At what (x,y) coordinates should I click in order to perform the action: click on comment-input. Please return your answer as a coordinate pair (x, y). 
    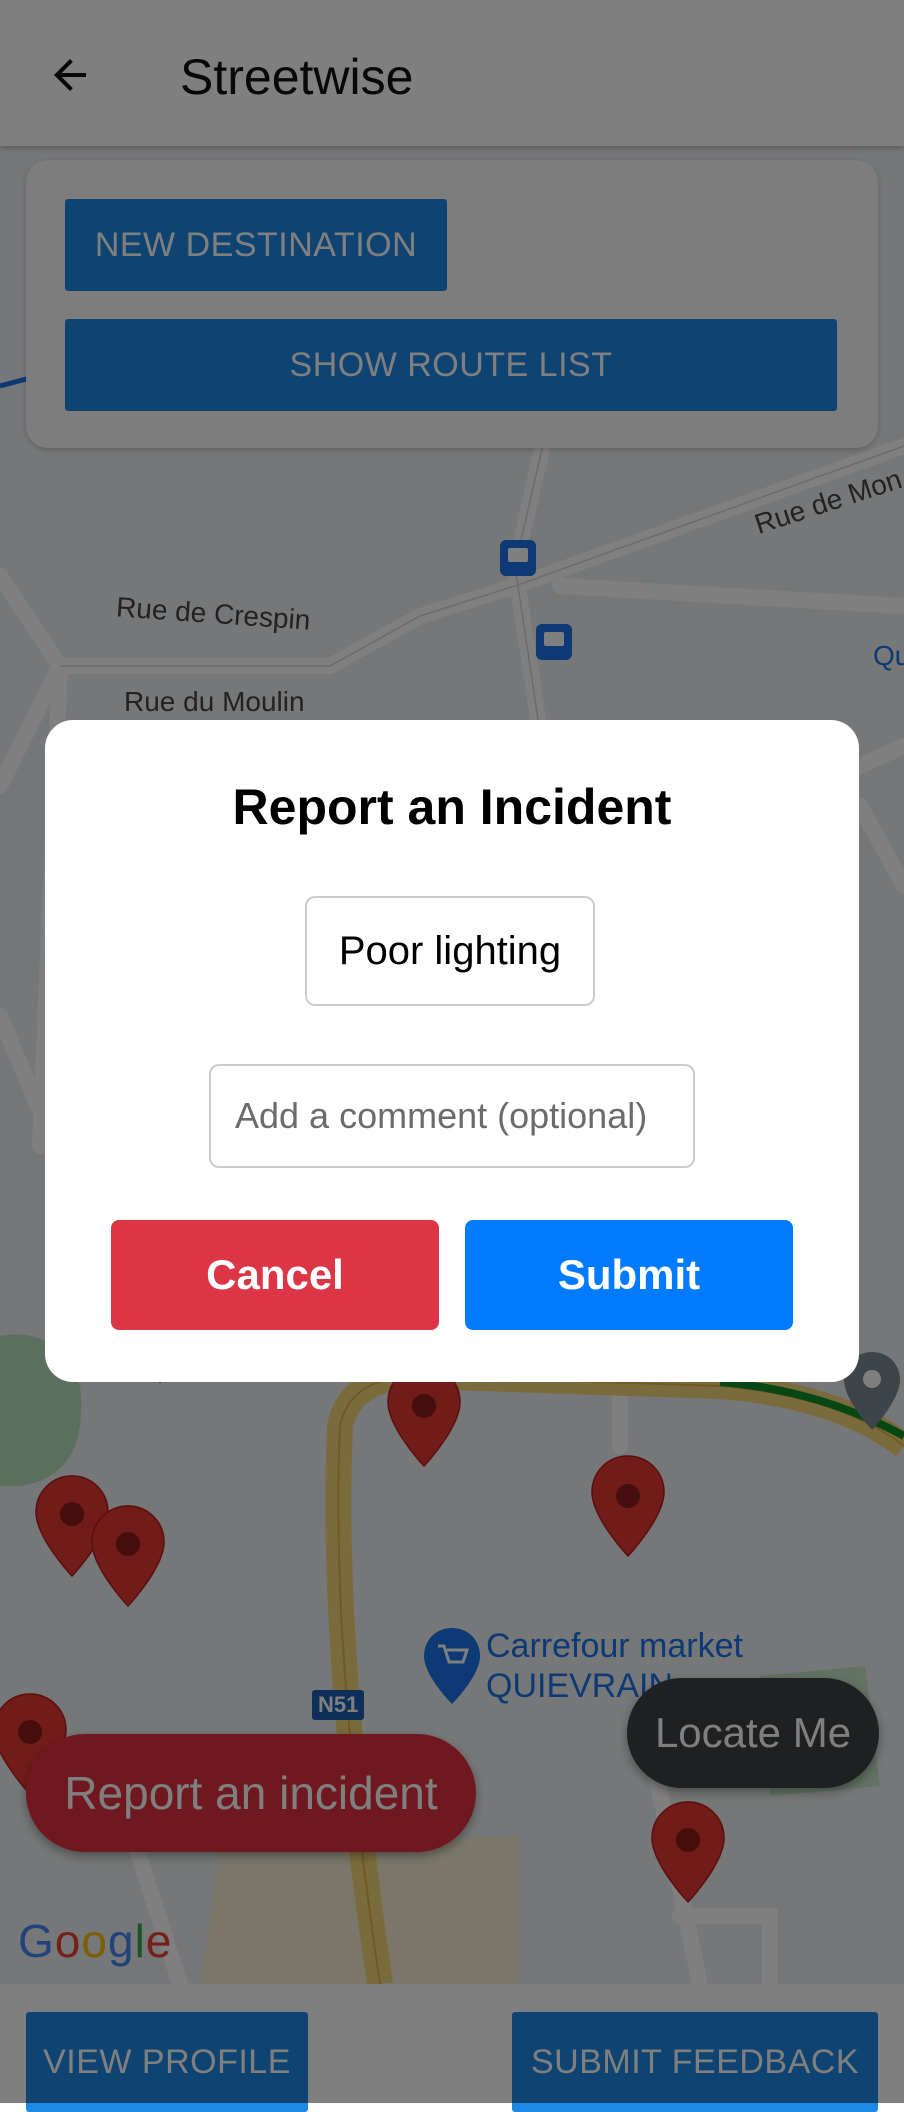
    Looking at the image, I should click on (452, 1116).